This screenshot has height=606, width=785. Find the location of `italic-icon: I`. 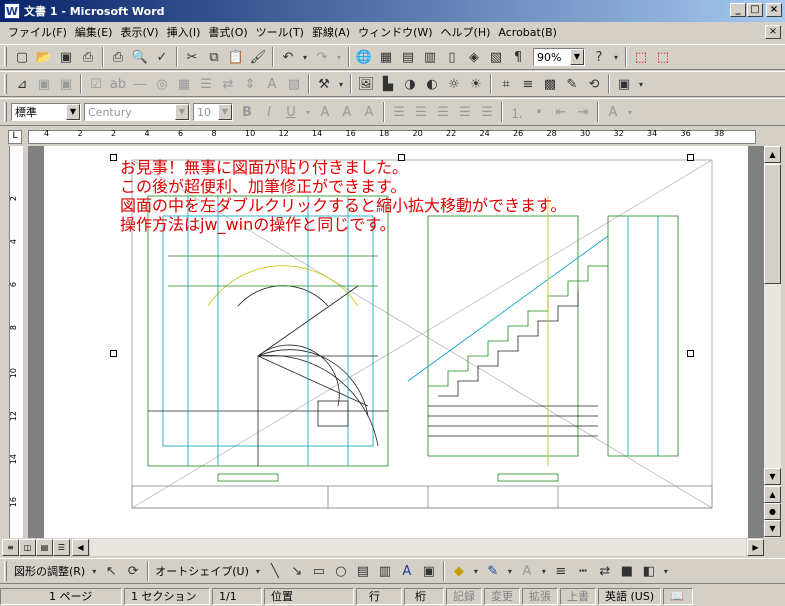

italic-icon: I is located at coordinates (269, 112).